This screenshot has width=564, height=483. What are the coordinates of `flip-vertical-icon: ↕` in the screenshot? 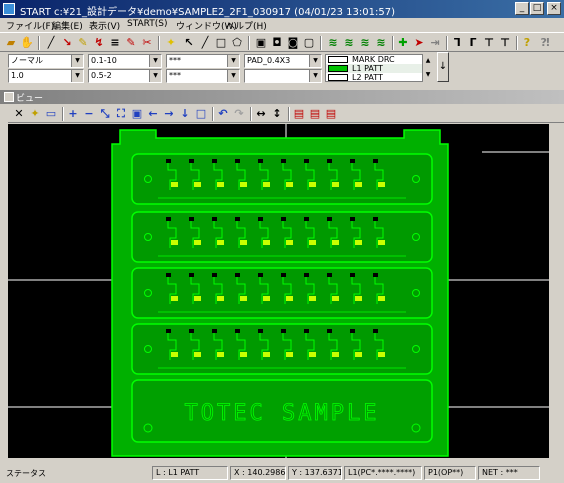 It's located at (277, 114).